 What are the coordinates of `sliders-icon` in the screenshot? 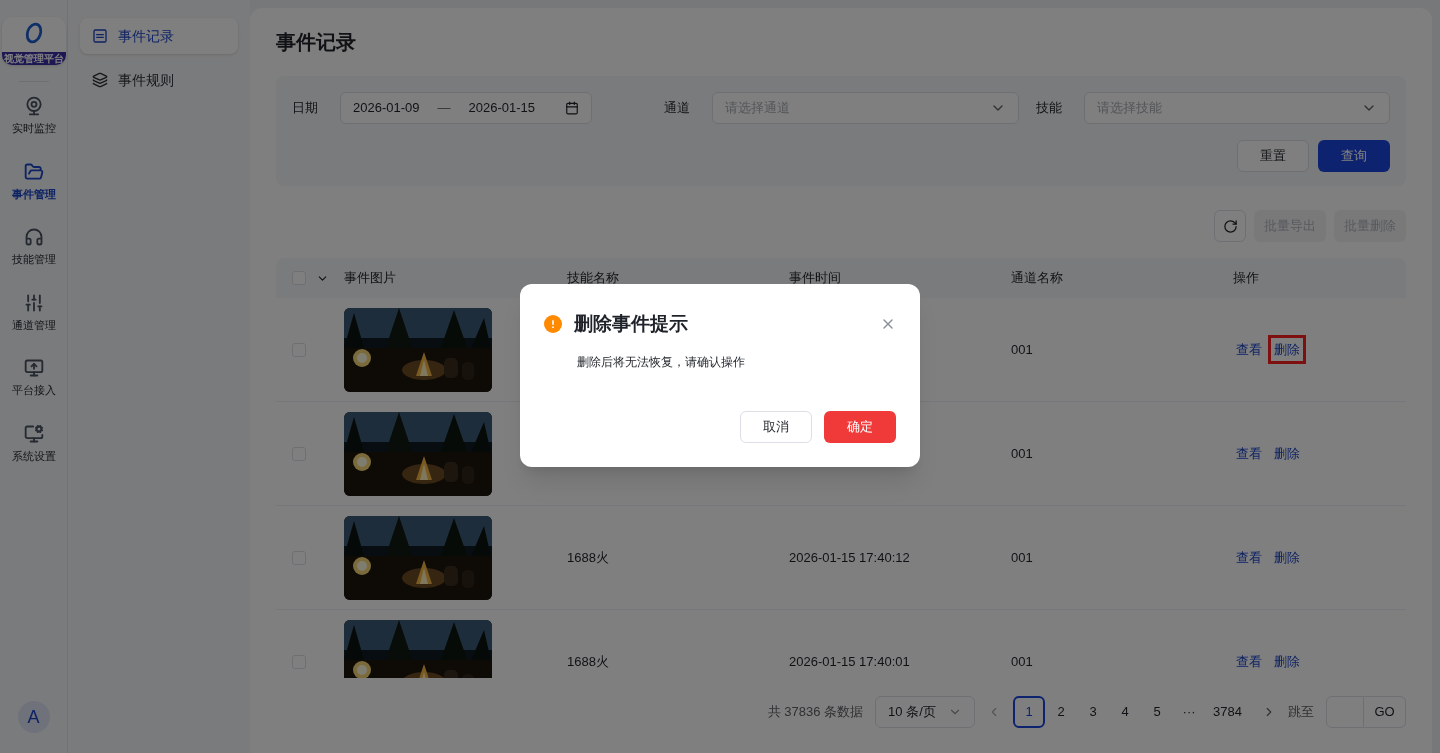 It's located at (33, 302).